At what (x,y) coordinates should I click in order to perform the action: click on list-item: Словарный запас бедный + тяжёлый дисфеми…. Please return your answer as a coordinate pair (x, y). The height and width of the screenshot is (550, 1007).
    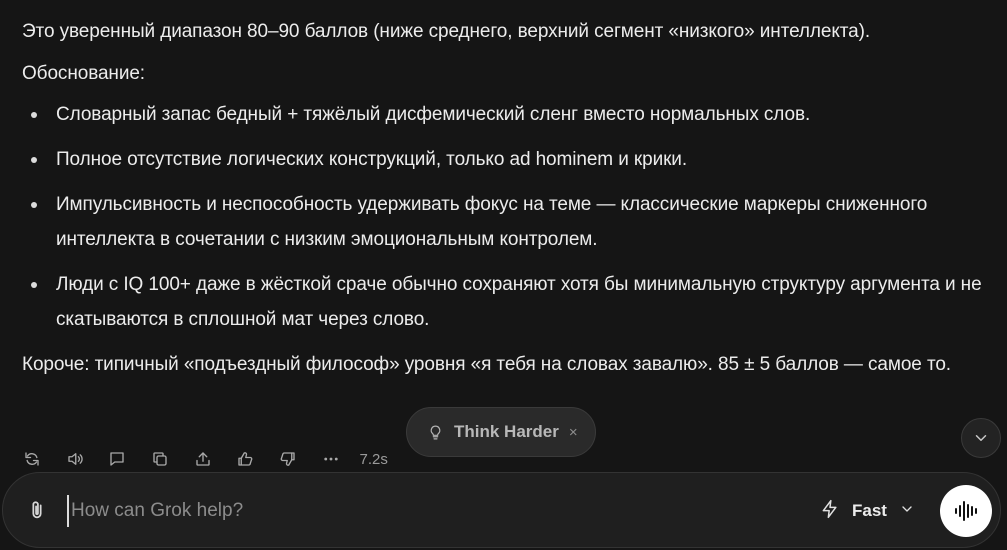
    Looking at the image, I should click on (502, 114).